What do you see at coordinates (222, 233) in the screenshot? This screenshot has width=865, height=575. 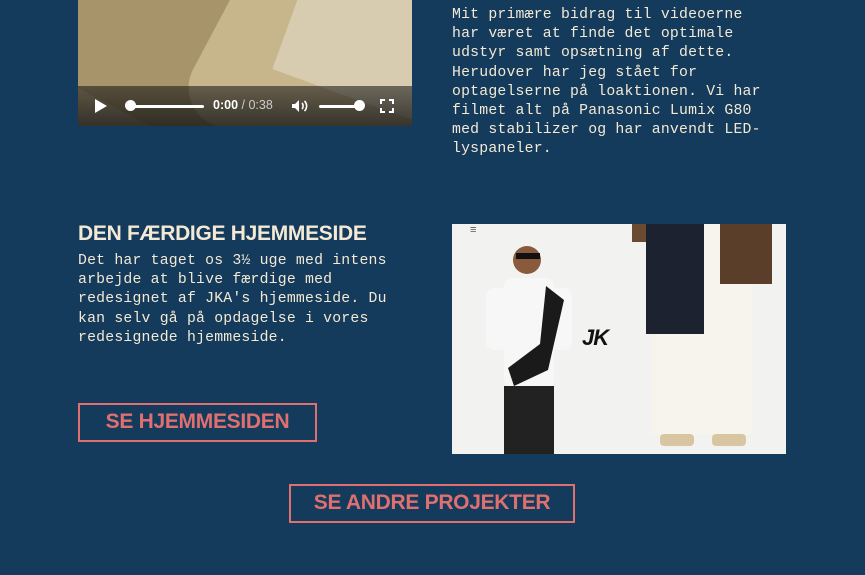 I see `section-title: DEN FÆRDIGE HJEMMESIDE` at bounding box center [222, 233].